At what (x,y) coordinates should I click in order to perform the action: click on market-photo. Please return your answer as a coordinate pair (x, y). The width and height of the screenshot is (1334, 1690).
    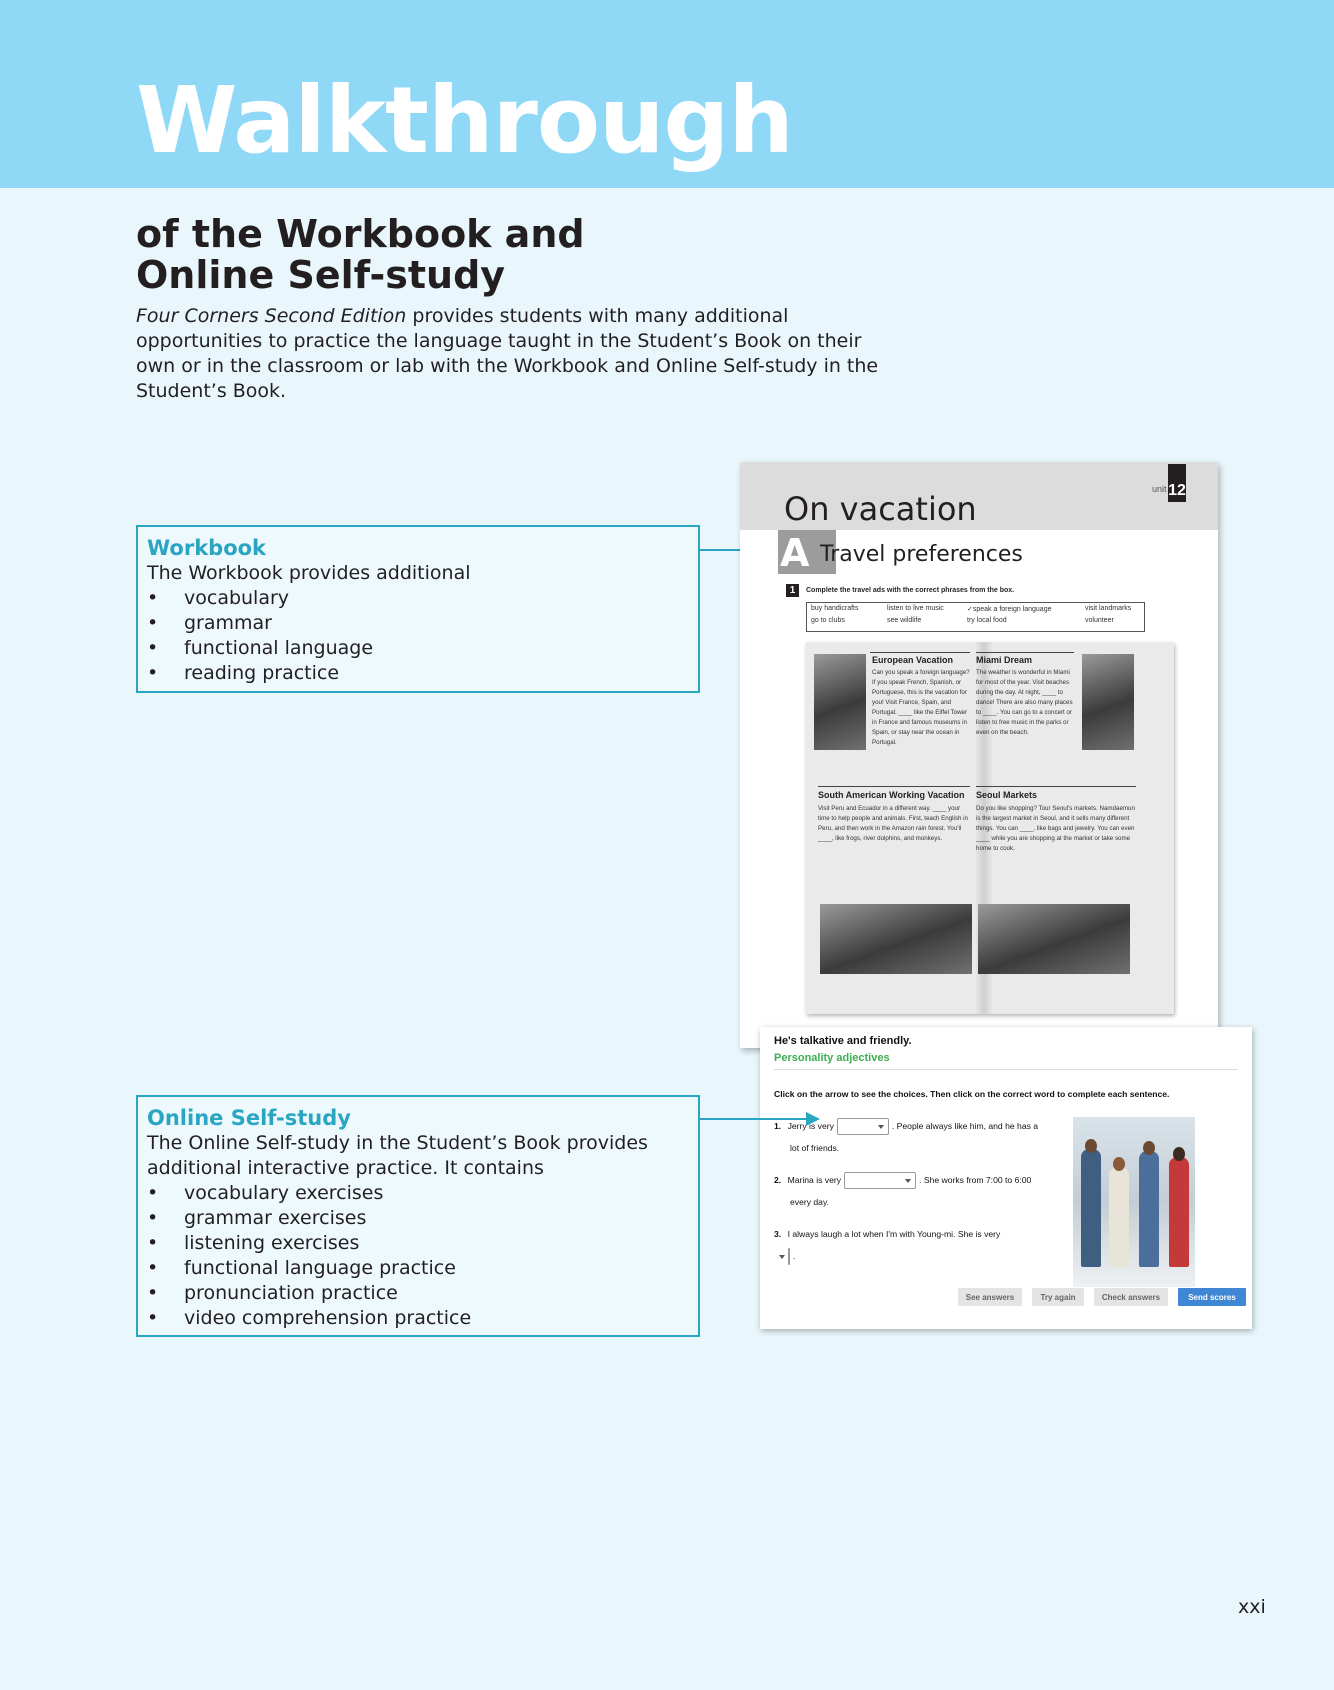
    Looking at the image, I should click on (1054, 939).